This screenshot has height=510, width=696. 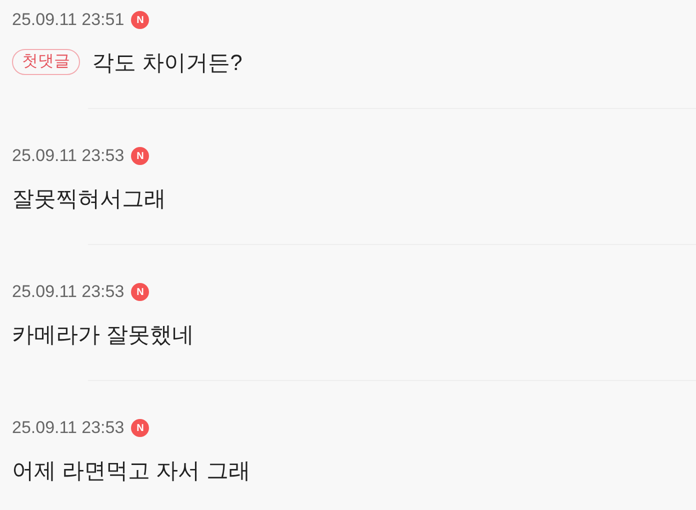 I want to click on first-comment-tag: 첫댓글, so click(x=46, y=62).